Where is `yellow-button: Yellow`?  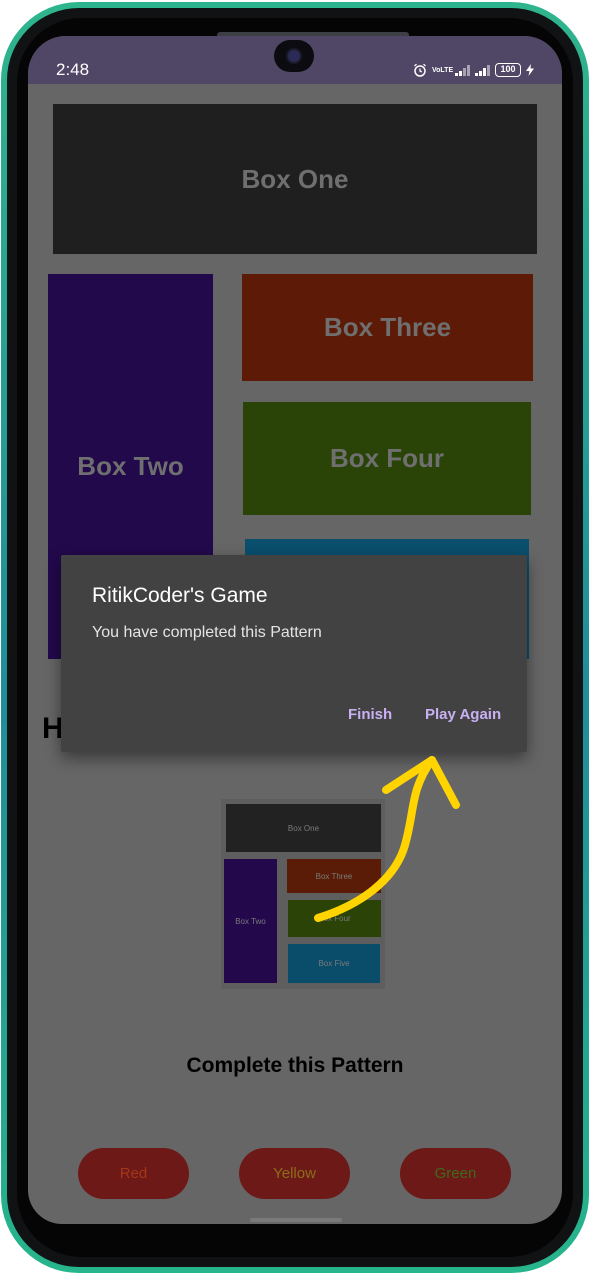
yellow-button: Yellow is located at coordinates (294, 1173).